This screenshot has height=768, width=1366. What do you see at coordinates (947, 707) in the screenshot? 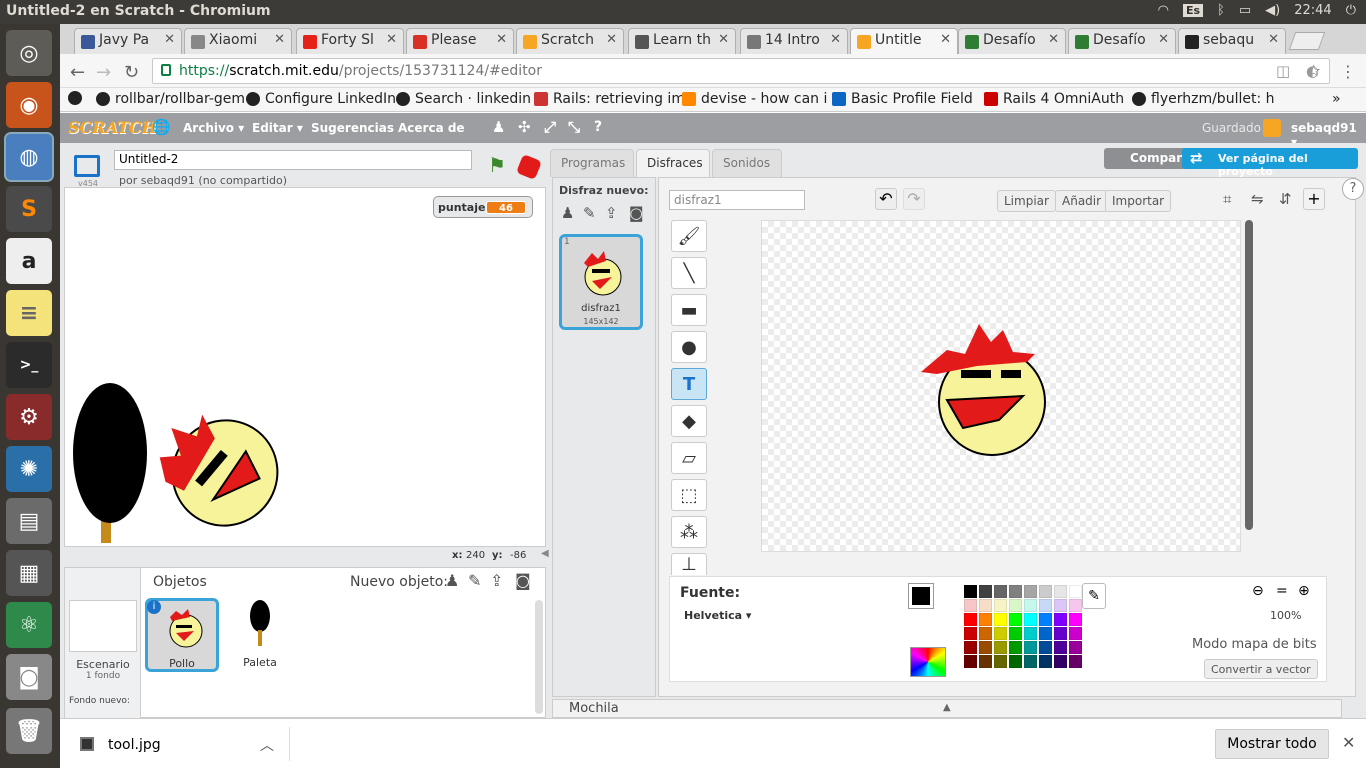
I see `expand-icon: ▲` at bounding box center [947, 707].